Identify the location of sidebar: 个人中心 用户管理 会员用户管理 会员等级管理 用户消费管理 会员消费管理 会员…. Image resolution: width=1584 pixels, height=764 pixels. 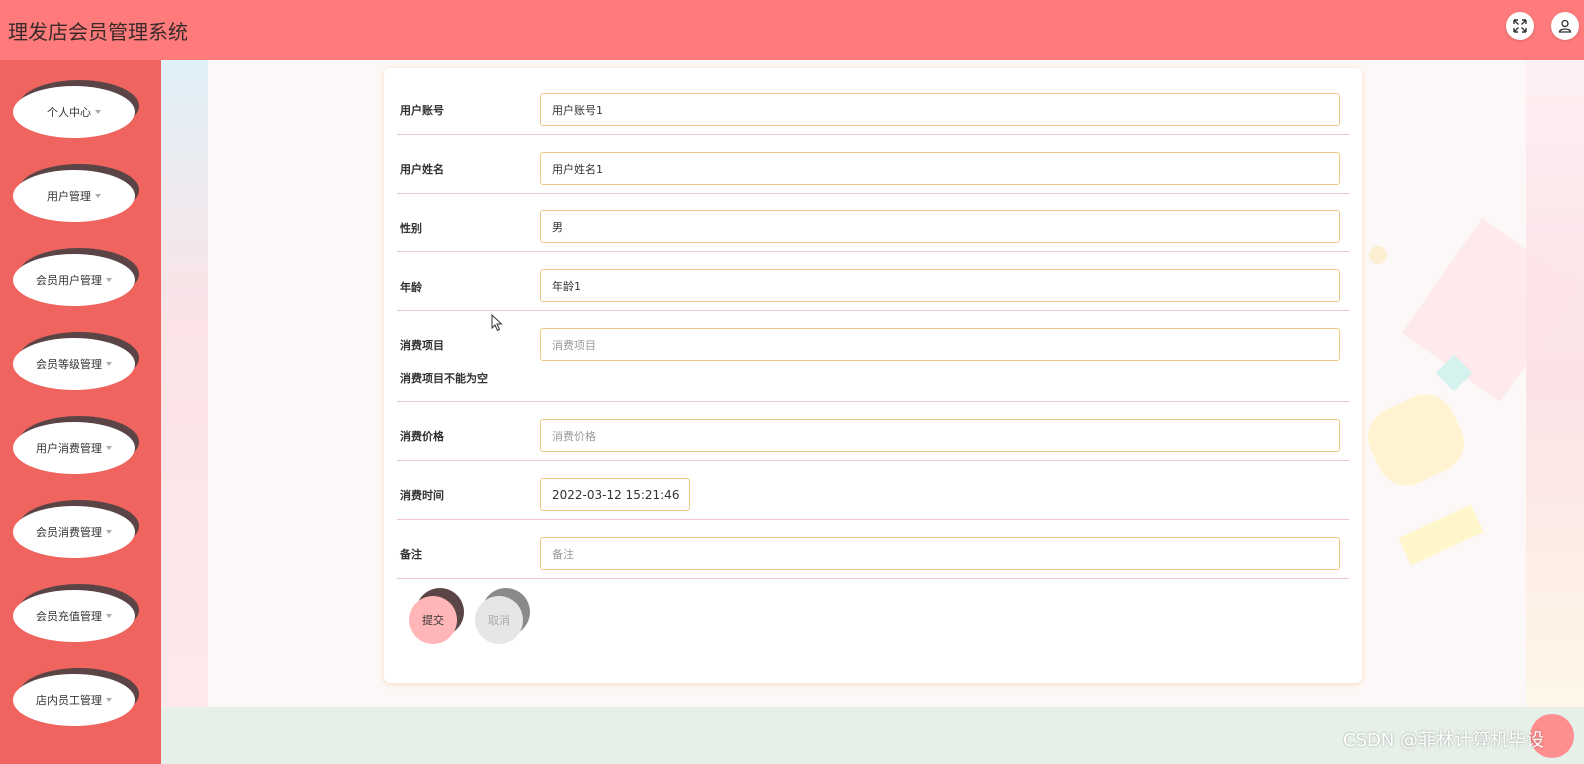
(80, 412).